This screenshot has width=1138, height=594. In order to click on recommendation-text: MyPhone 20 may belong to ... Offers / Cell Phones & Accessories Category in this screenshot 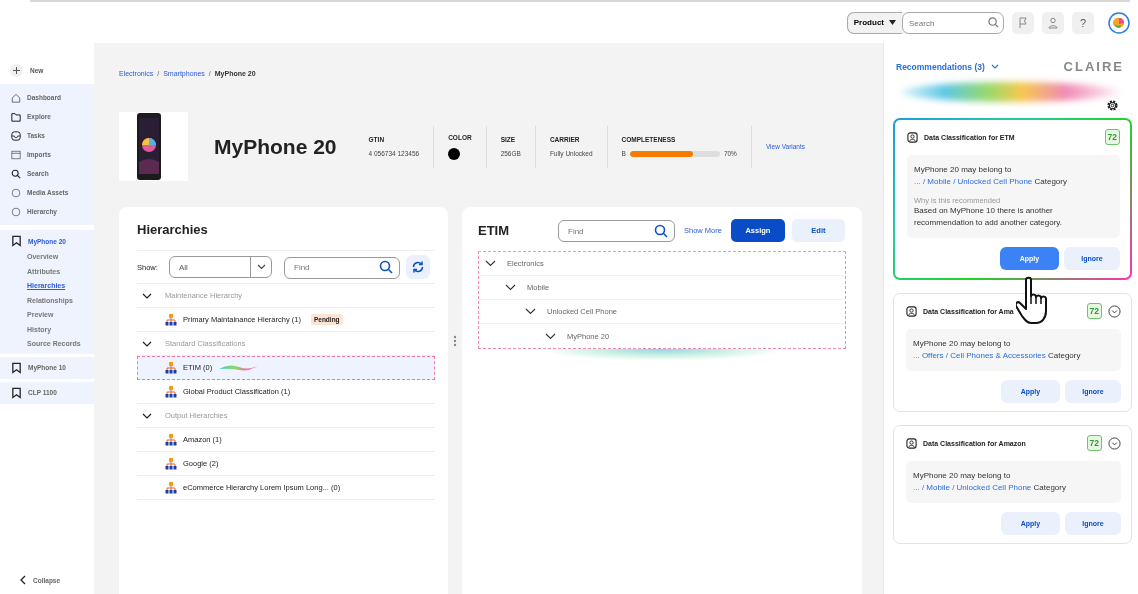, I will do `click(997, 350)`.